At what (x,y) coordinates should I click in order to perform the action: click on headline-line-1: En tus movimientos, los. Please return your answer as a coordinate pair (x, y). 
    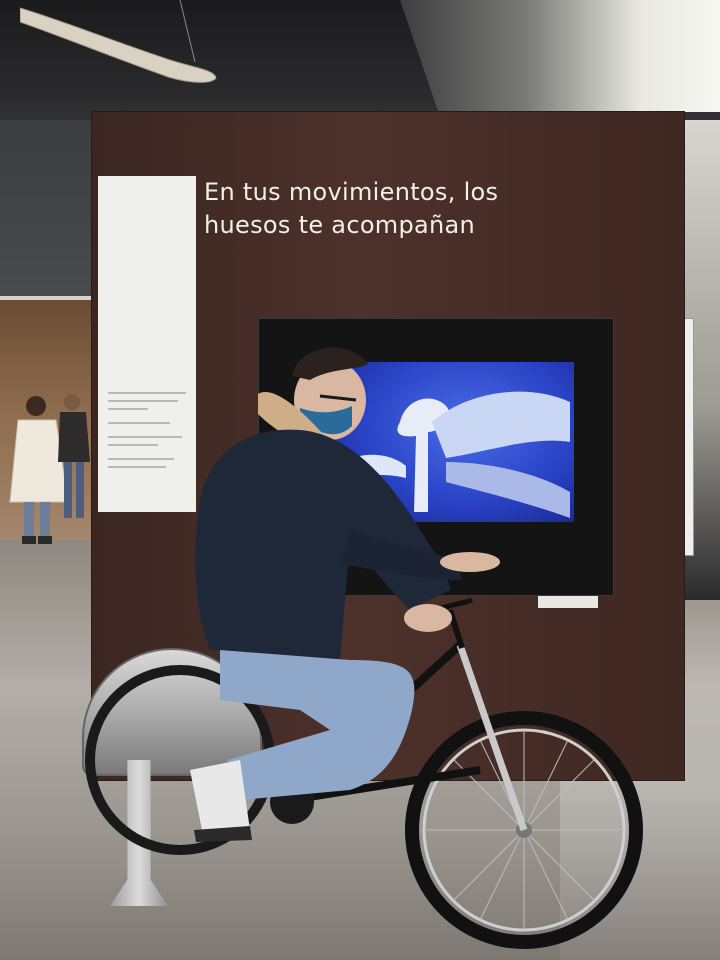
    Looking at the image, I should click on (351, 192).